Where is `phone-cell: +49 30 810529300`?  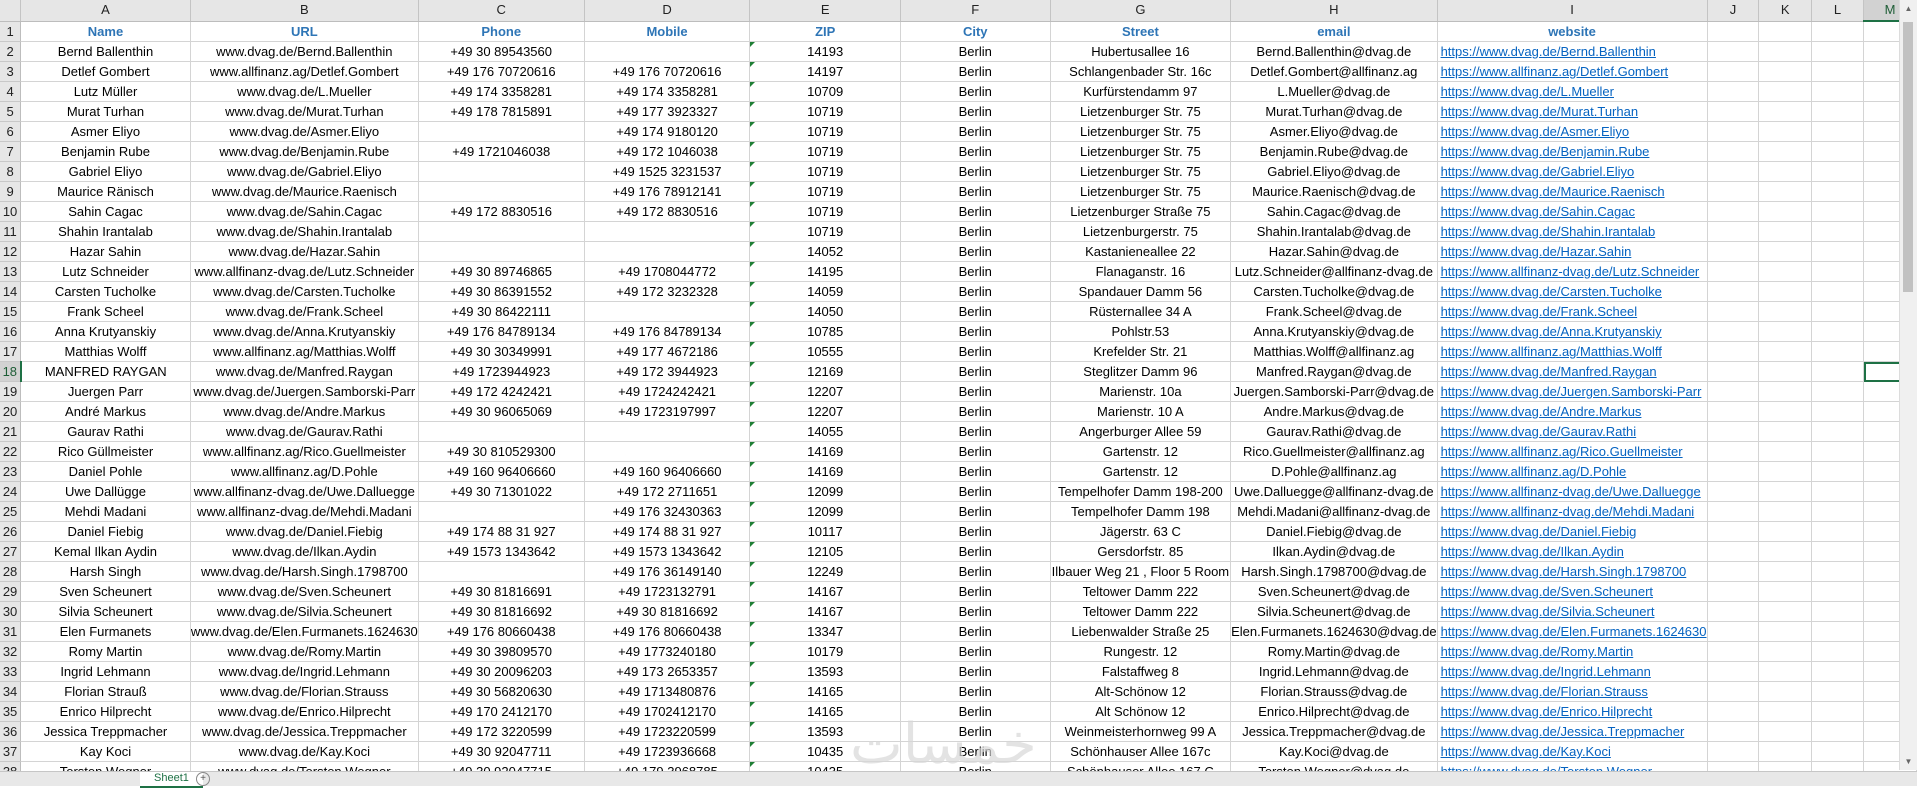
phone-cell: +49 30 810529300 is located at coordinates (501, 451).